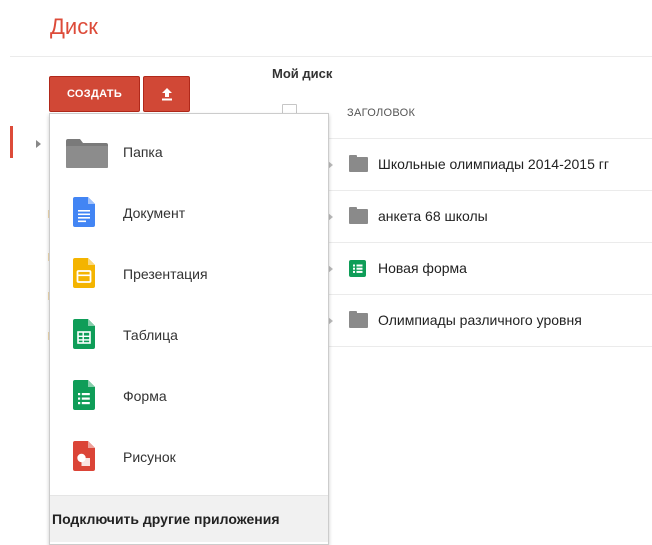  Describe the element at coordinates (165, 274) in the screenshot. I see `menu-item-label: Презентация` at that location.